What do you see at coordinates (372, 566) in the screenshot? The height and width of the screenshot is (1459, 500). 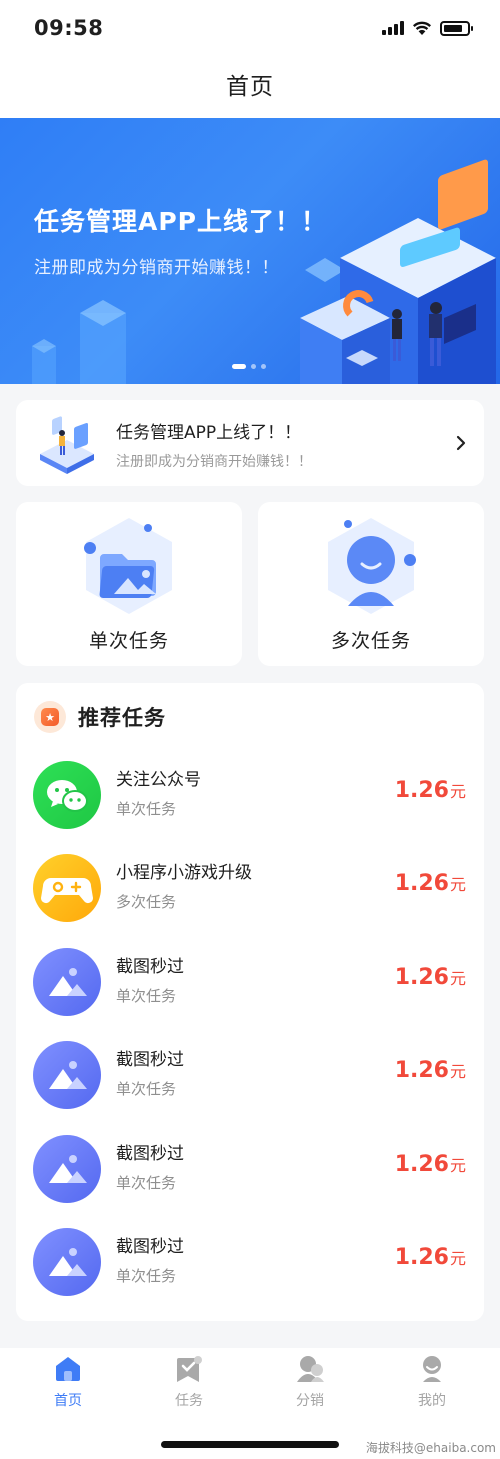 I see `user-avatar-icon` at bounding box center [372, 566].